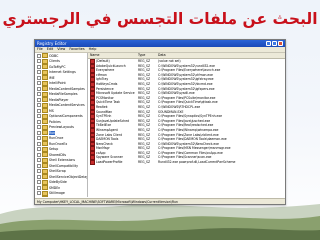 The width and height of the screenshot is (320, 240). I want to click on tree-item-label: Internet Settings, so click(62, 72).